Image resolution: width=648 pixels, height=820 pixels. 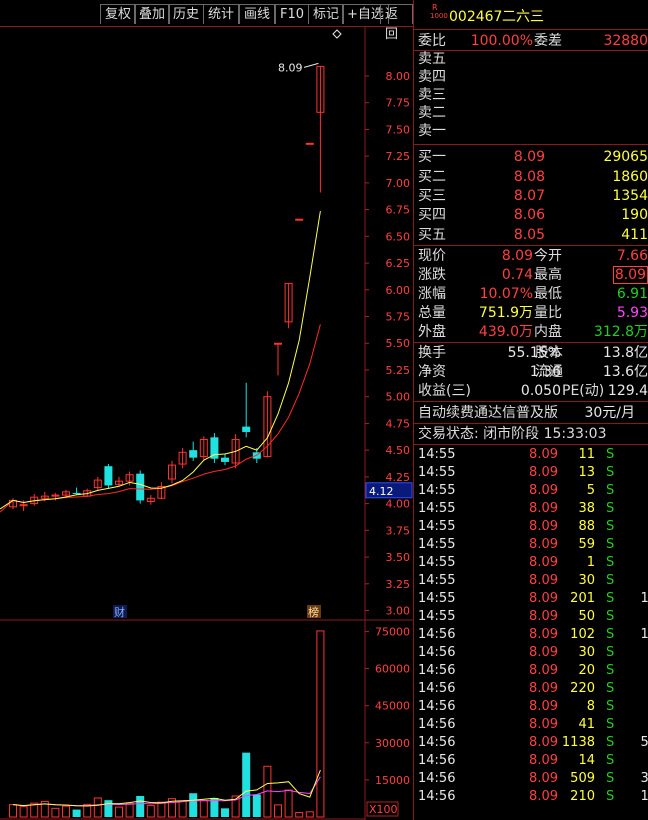 What do you see at coordinates (582, 598) in the screenshot?
I see `tick-volume: 201` at bounding box center [582, 598].